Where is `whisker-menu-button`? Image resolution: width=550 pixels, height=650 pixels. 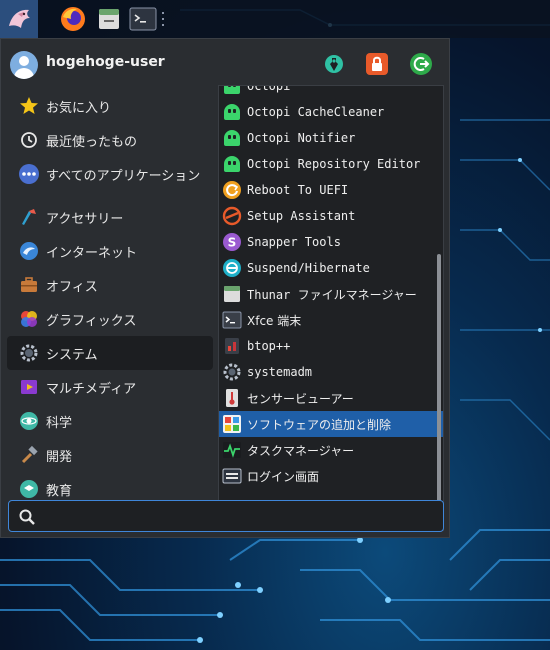 whisker-menu-button is located at coordinates (19, 19).